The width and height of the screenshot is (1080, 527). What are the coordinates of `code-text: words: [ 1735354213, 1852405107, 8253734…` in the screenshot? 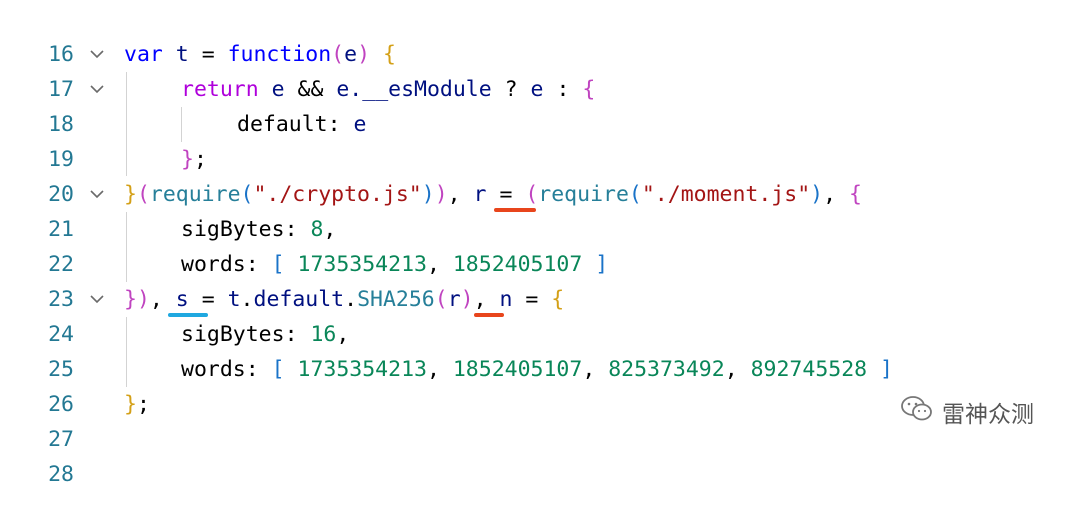 It's located at (537, 369).